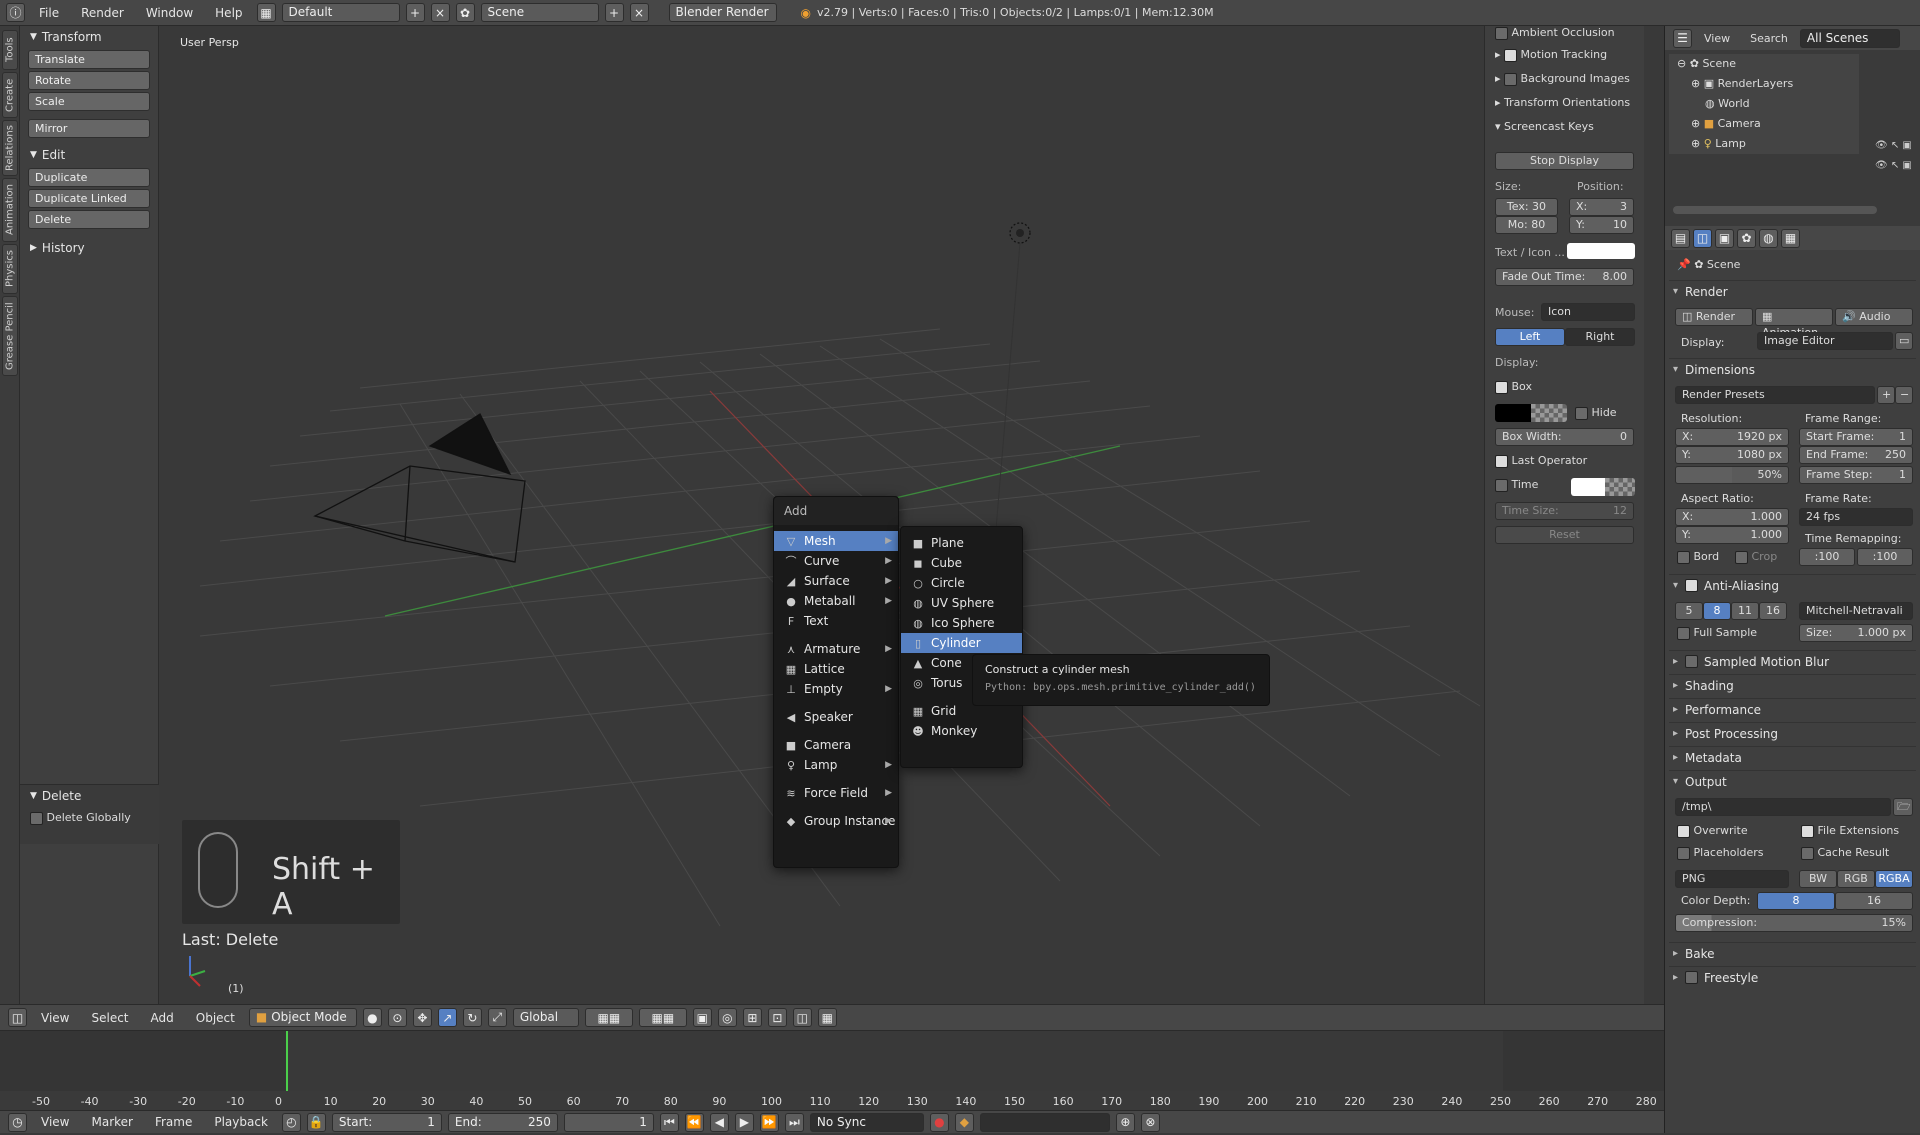  Describe the element at coordinates (1874, 901) in the screenshot. I see `color-depth-16: 16` at that location.